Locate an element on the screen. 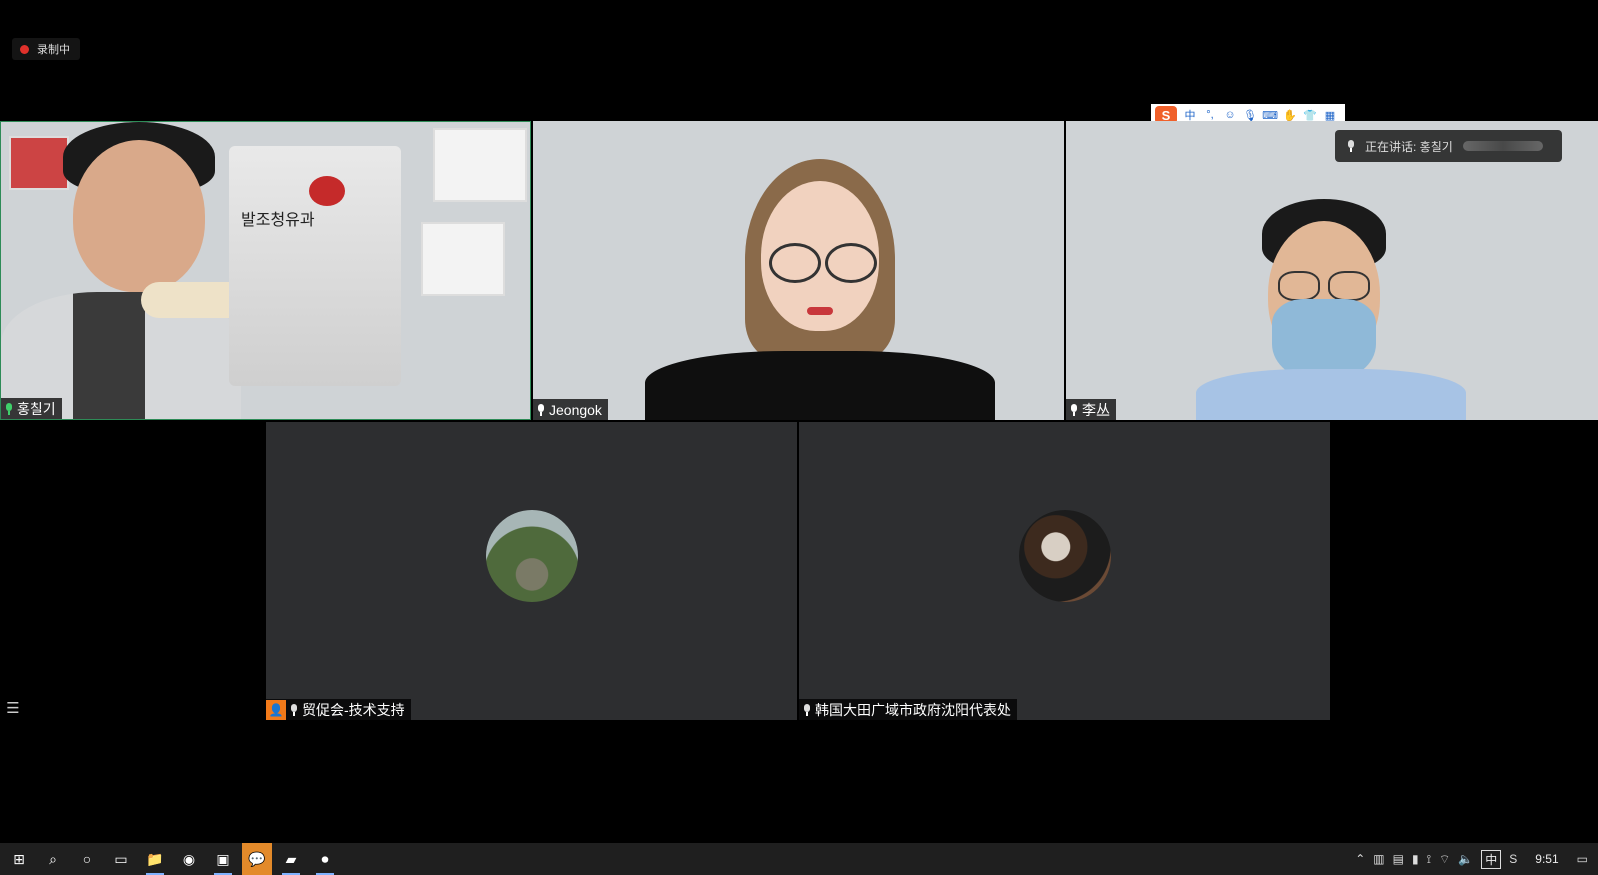  recording-indicator: 录制中 is located at coordinates (46, 49).